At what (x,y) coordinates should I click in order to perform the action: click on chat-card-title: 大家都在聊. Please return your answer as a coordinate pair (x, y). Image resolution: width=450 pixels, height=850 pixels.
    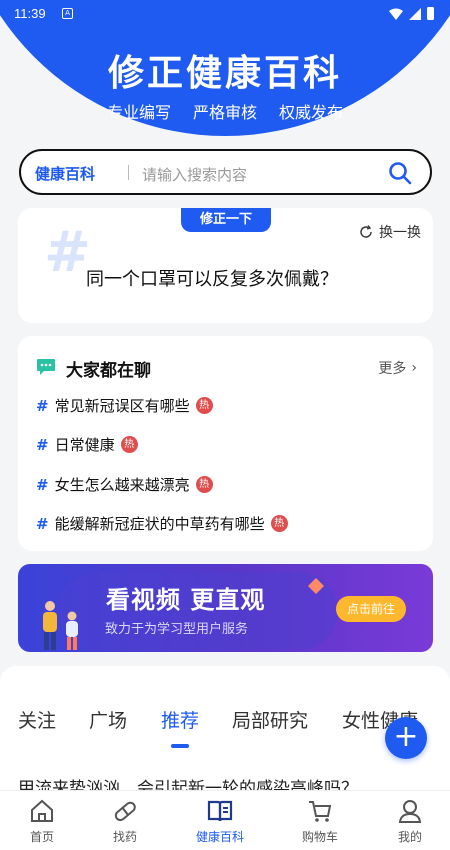
    Looking at the image, I should click on (108, 371).